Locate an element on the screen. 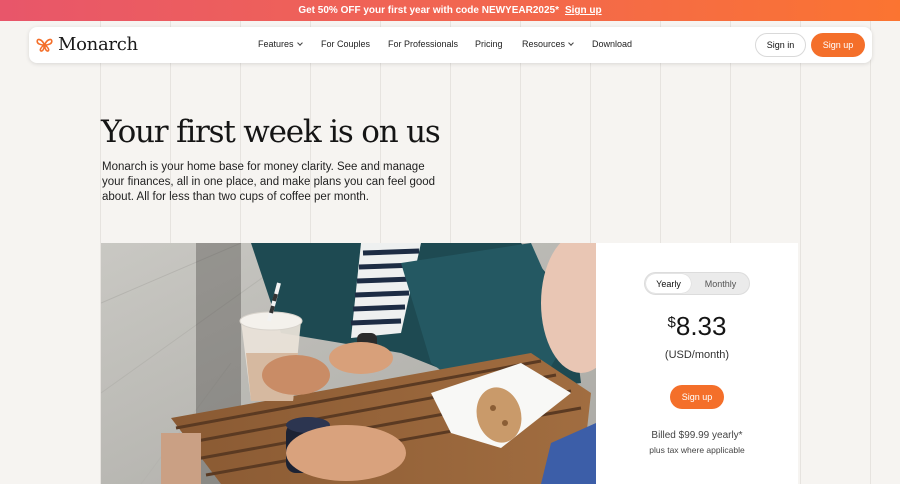 This screenshot has width=900, height=484. nav-item-resources: Resources is located at coordinates (548, 44).